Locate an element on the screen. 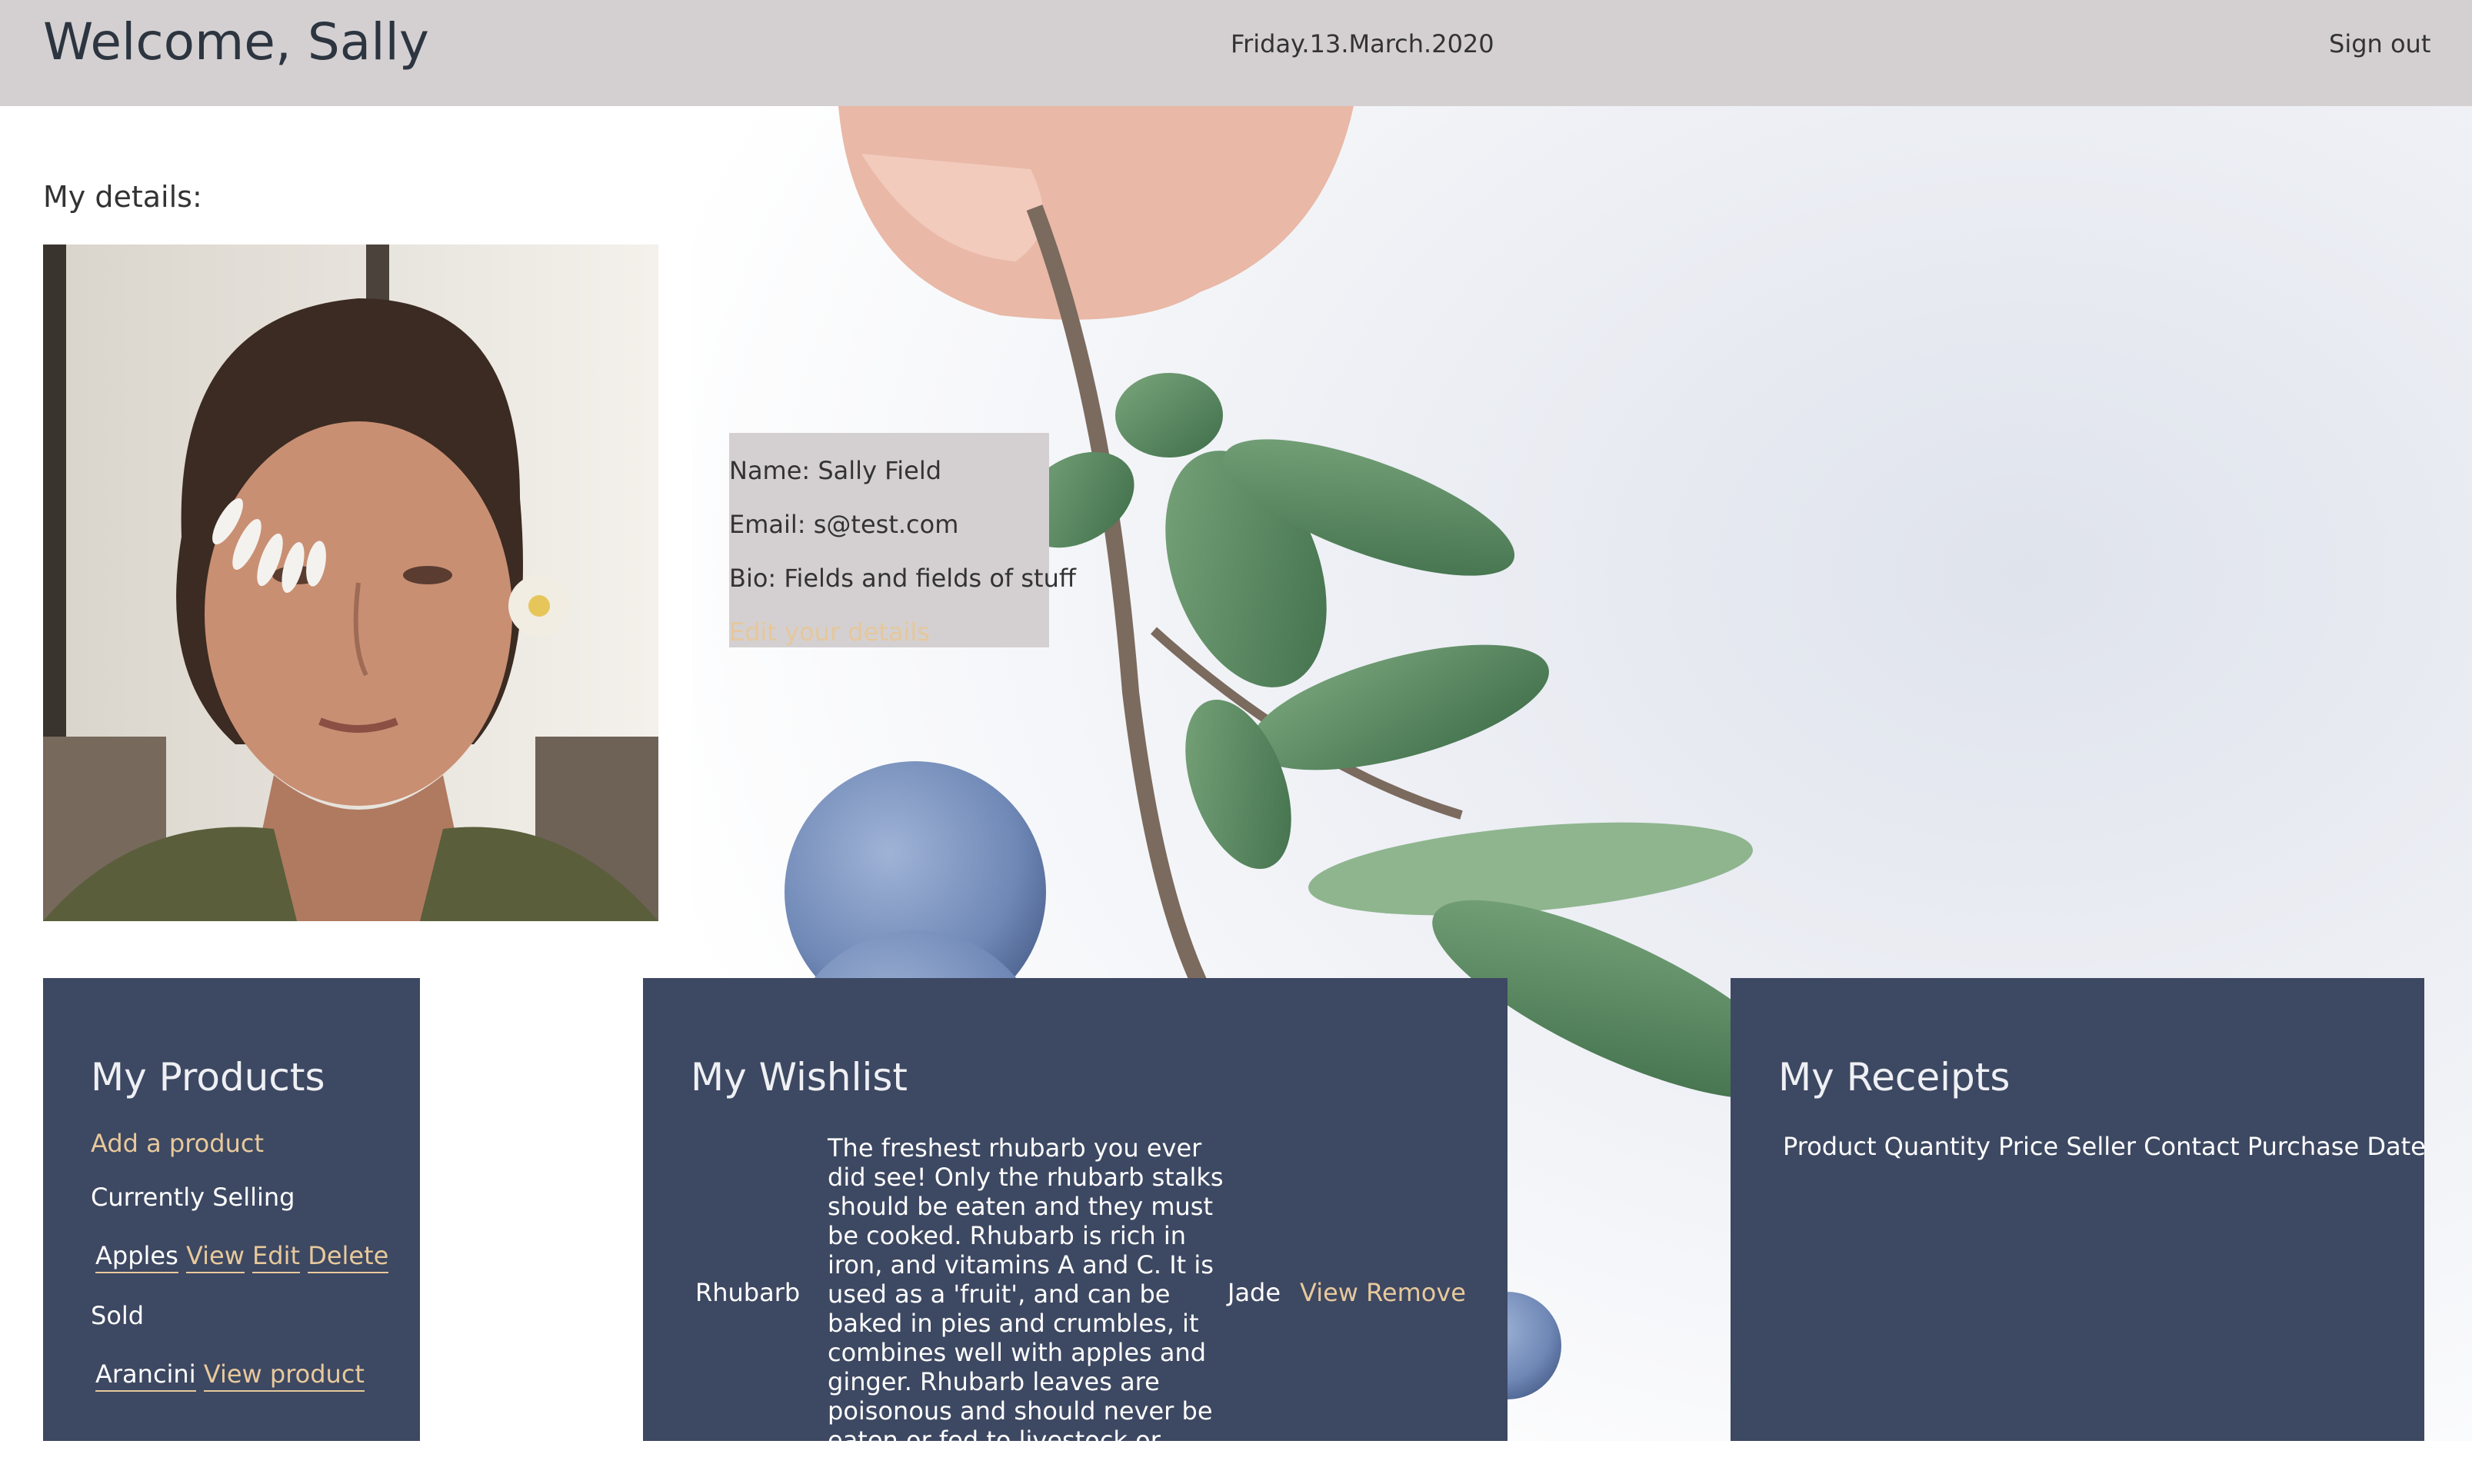  profile-photo-illustration is located at coordinates (350, 583).